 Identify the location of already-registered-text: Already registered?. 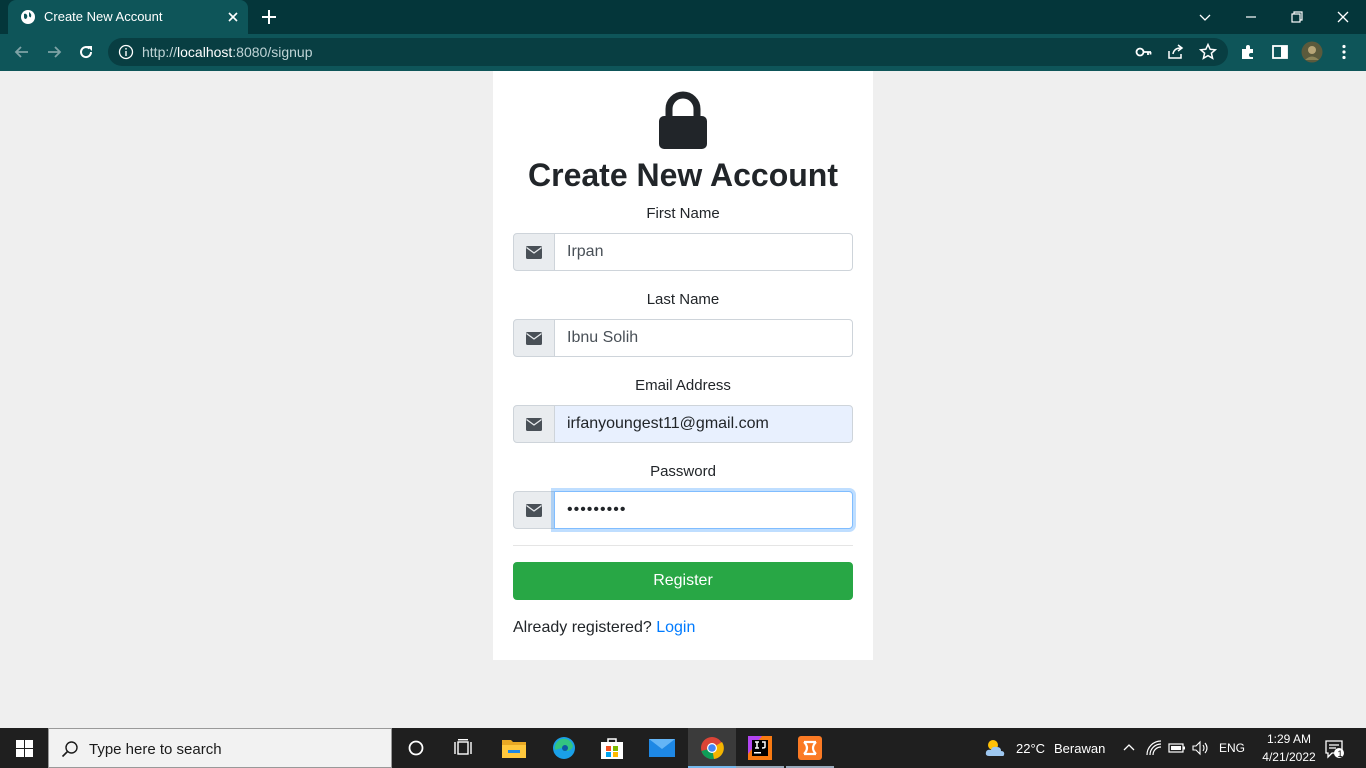
(582, 627).